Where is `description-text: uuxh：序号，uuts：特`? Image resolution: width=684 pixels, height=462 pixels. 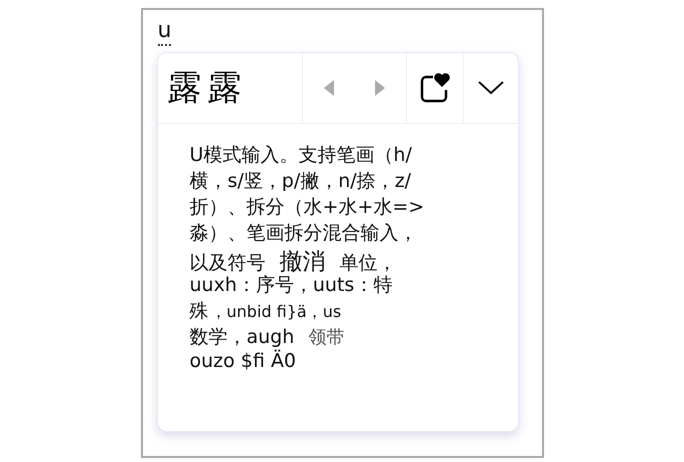 description-text: uuxh：序号，uuts：特 is located at coordinates (291, 285).